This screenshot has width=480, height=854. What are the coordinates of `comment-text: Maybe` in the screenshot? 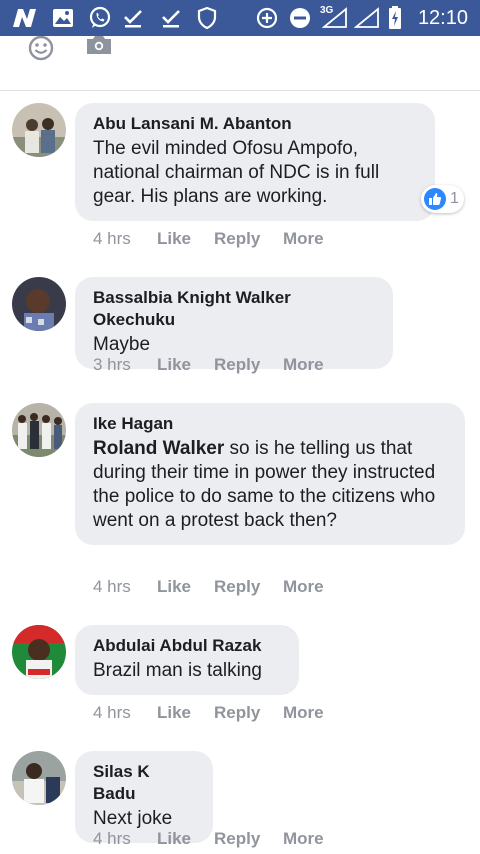 It's located at (122, 344).